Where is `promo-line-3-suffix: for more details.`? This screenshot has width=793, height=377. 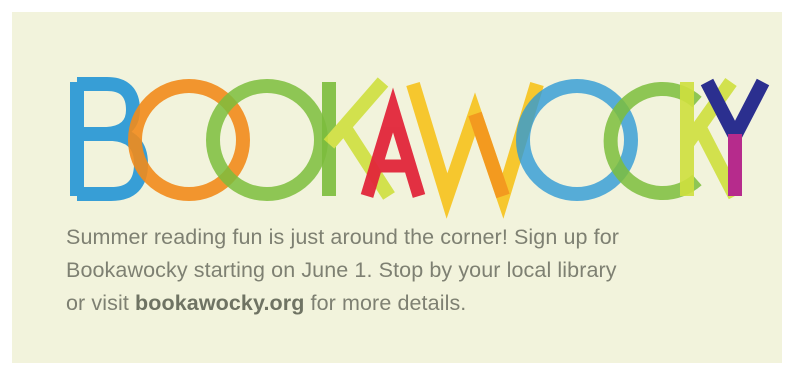
promo-line-3-suffix: for more details. is located at coordinates (385, 303).